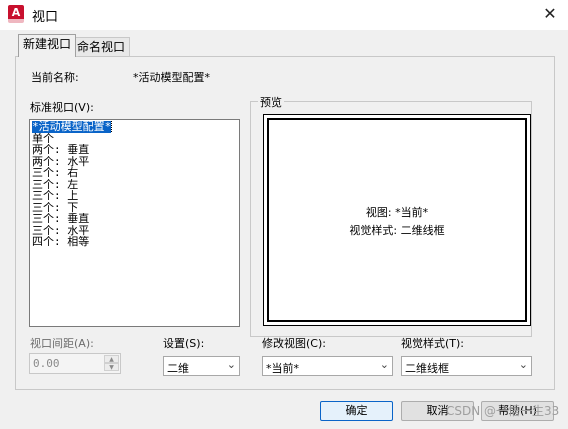 Image resolution: width=568 pixels, height=429 pixels. Describe the element at coordinates (135, 150) in the screenshot. I see `list-item: 两个: 垂直` at that location.